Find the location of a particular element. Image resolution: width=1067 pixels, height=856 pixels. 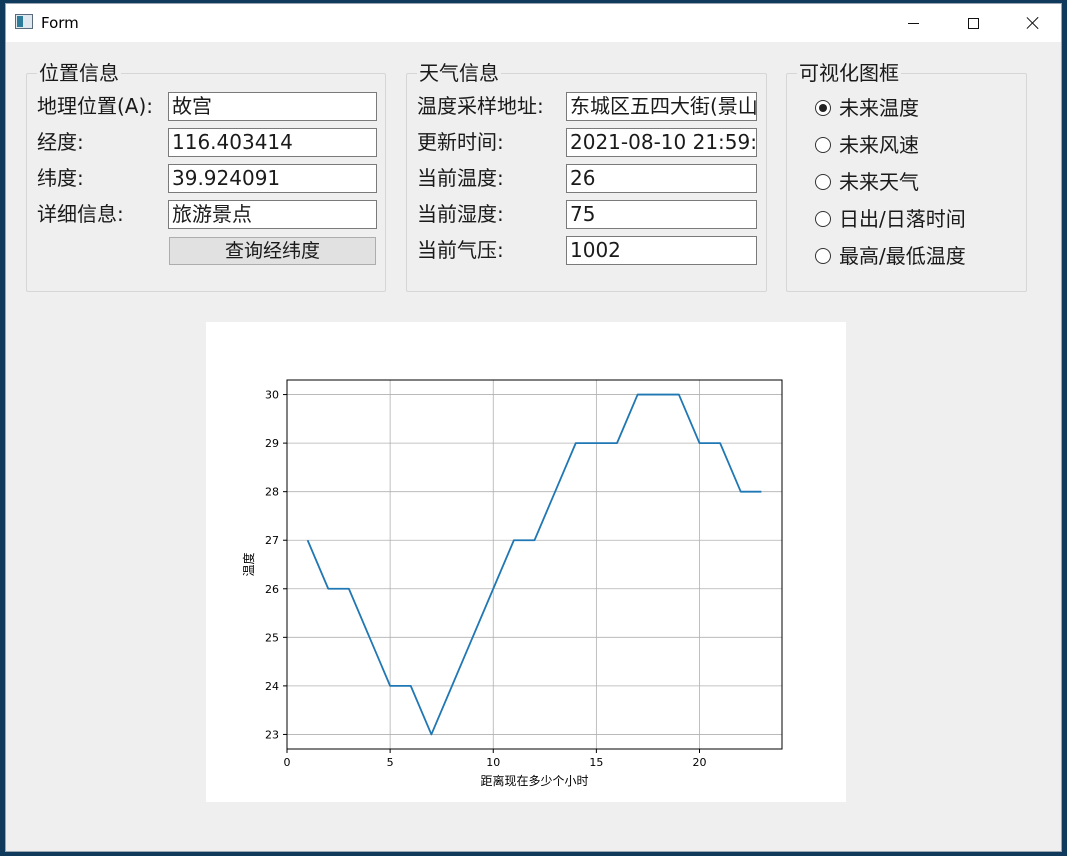

maximize-icon is located at coordinates (973, 23).